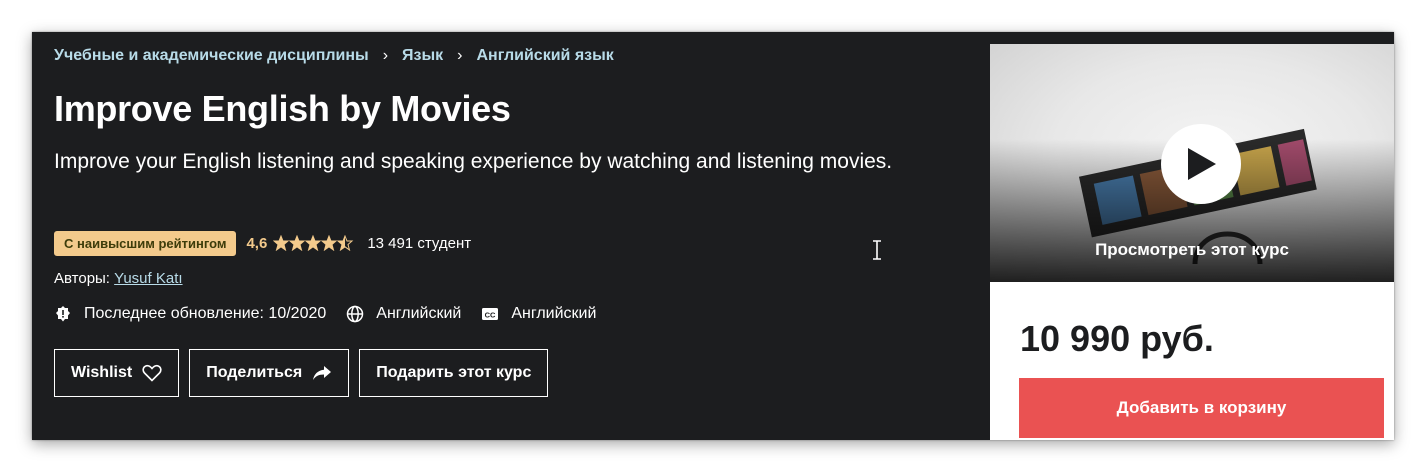 The image size is (1426, 473). I want to click on author-link: Yusuf Katı, so click(148, 278).